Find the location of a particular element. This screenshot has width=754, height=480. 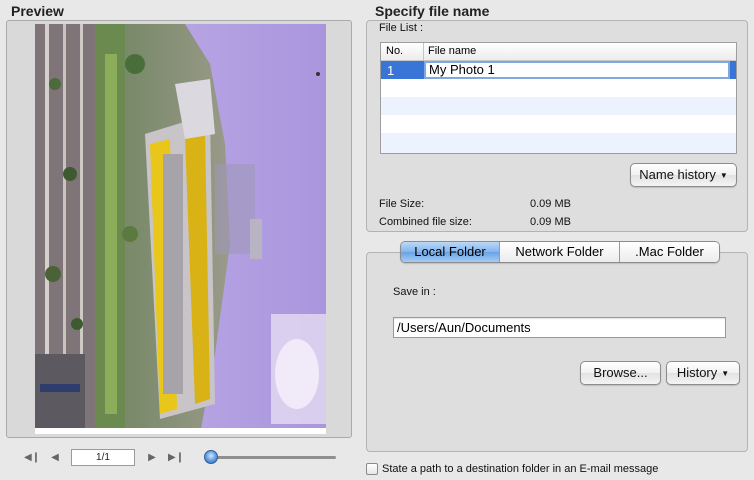

file-size-label: File Size: is located at coordinates (402, 204).